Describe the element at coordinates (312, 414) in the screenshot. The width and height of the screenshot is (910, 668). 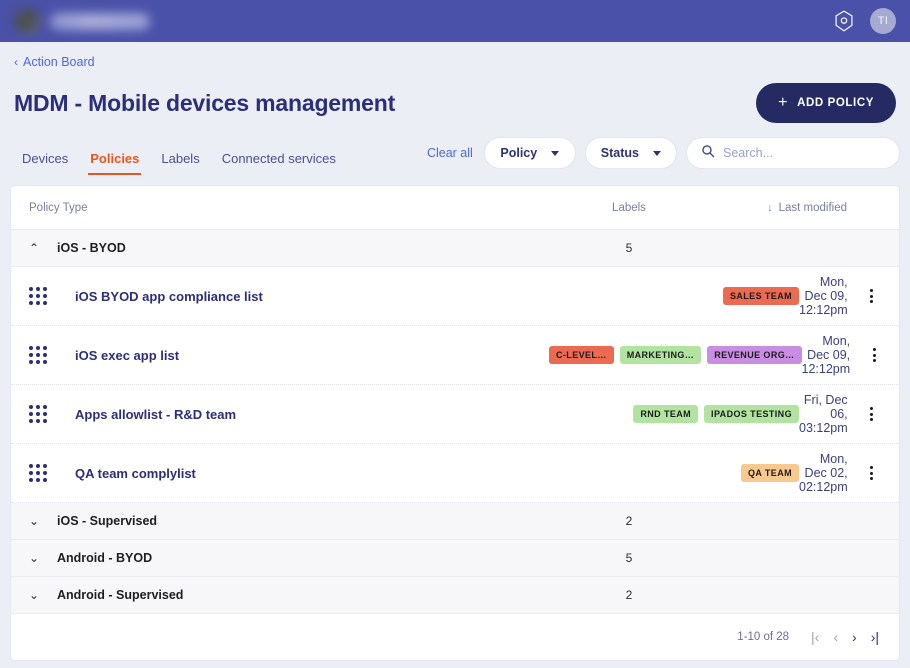
I see `policy-name-link: Apps allowlist - R&D team` at that location.